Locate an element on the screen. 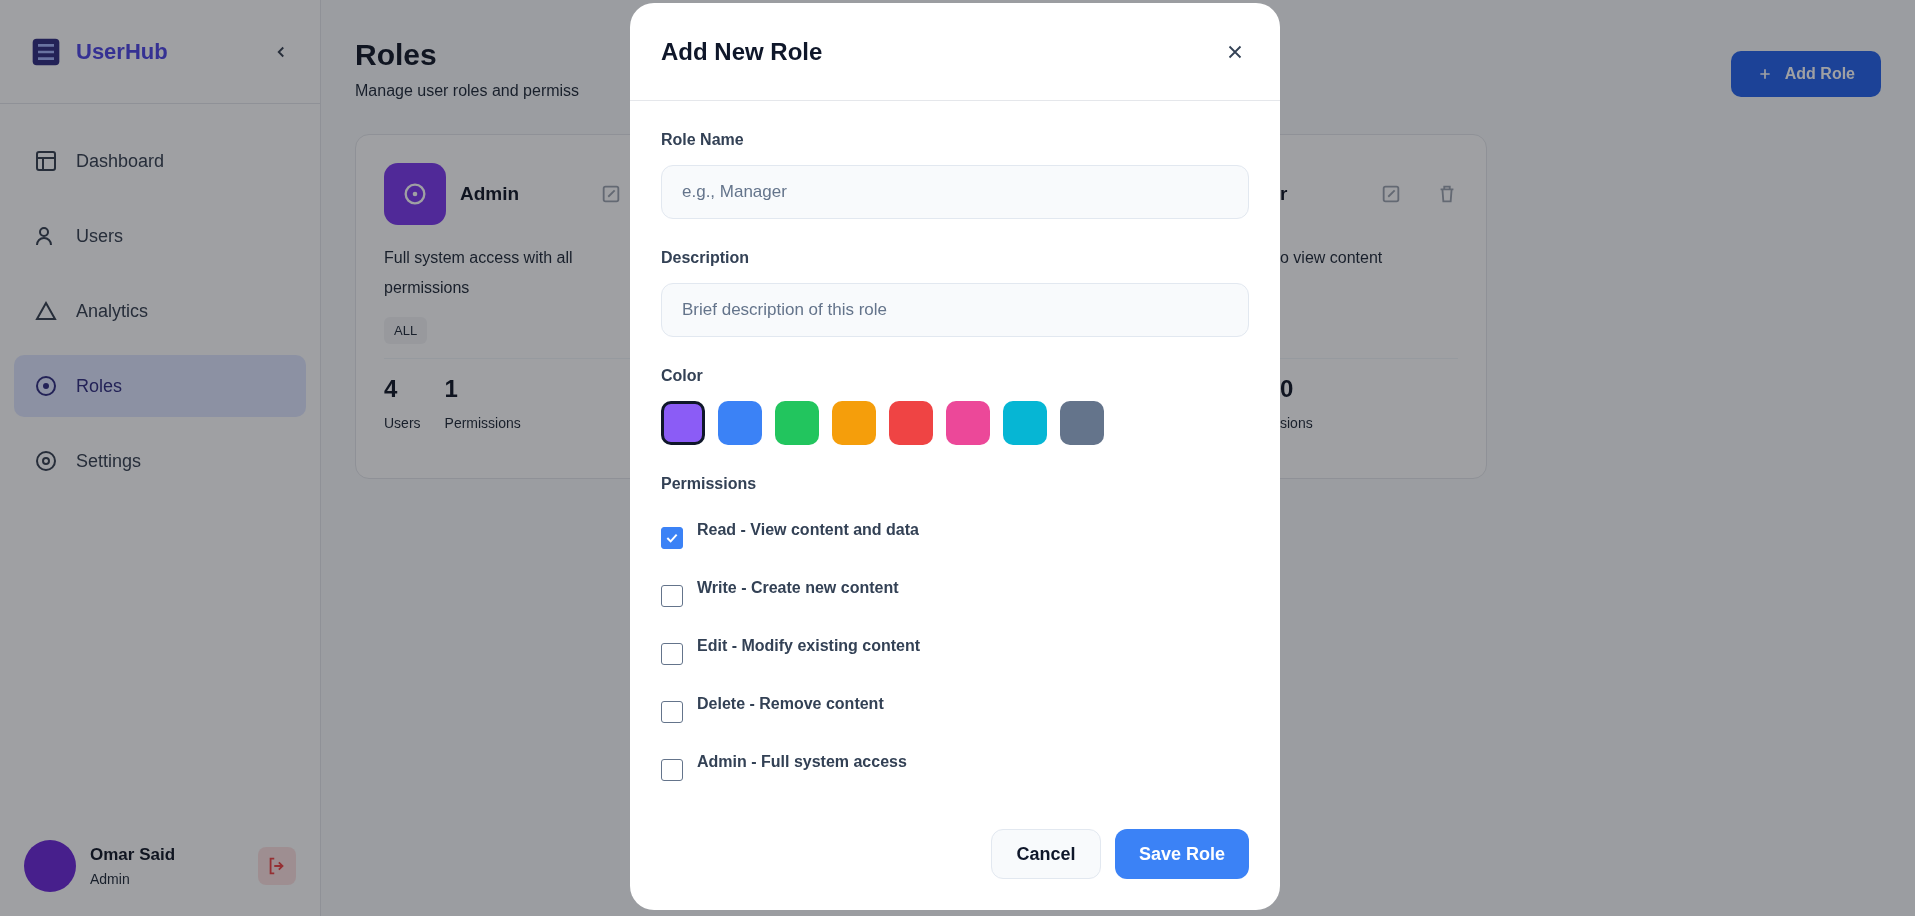  brand-name: UserHub is located at coordinates (122, 51).